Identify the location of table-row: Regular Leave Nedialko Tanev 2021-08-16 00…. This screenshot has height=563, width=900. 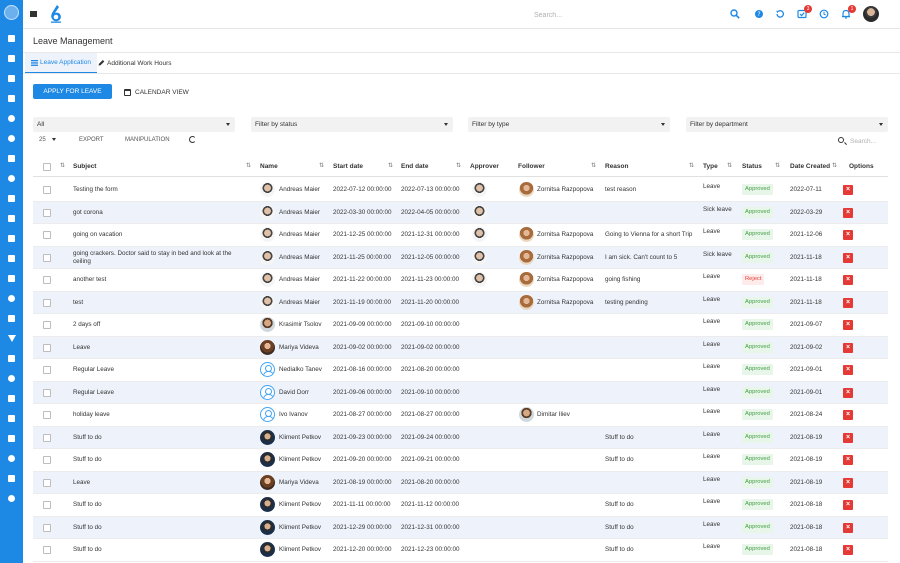
(460, 370).